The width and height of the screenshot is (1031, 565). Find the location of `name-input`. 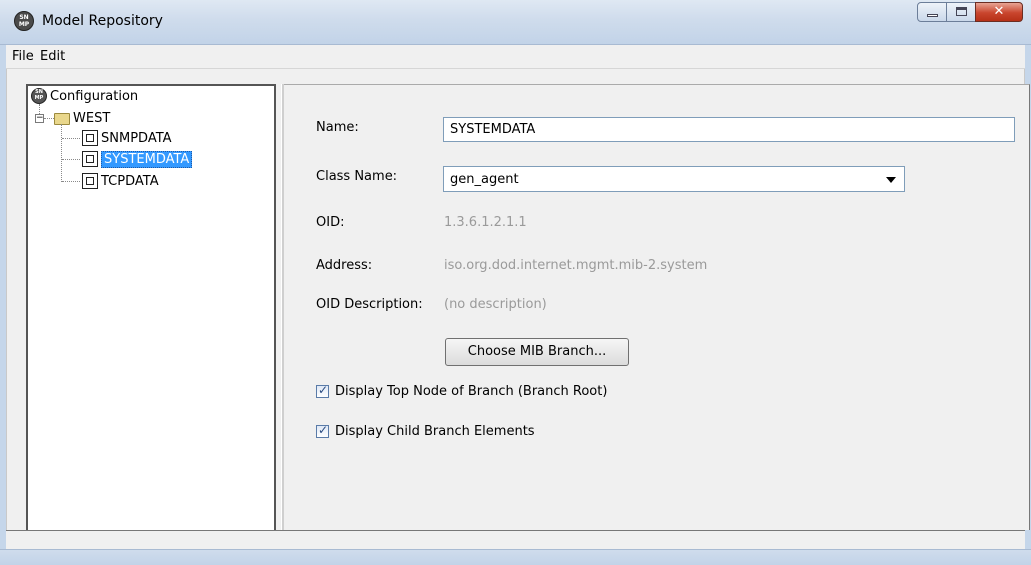

name-input is located at coordinates (729, 129).